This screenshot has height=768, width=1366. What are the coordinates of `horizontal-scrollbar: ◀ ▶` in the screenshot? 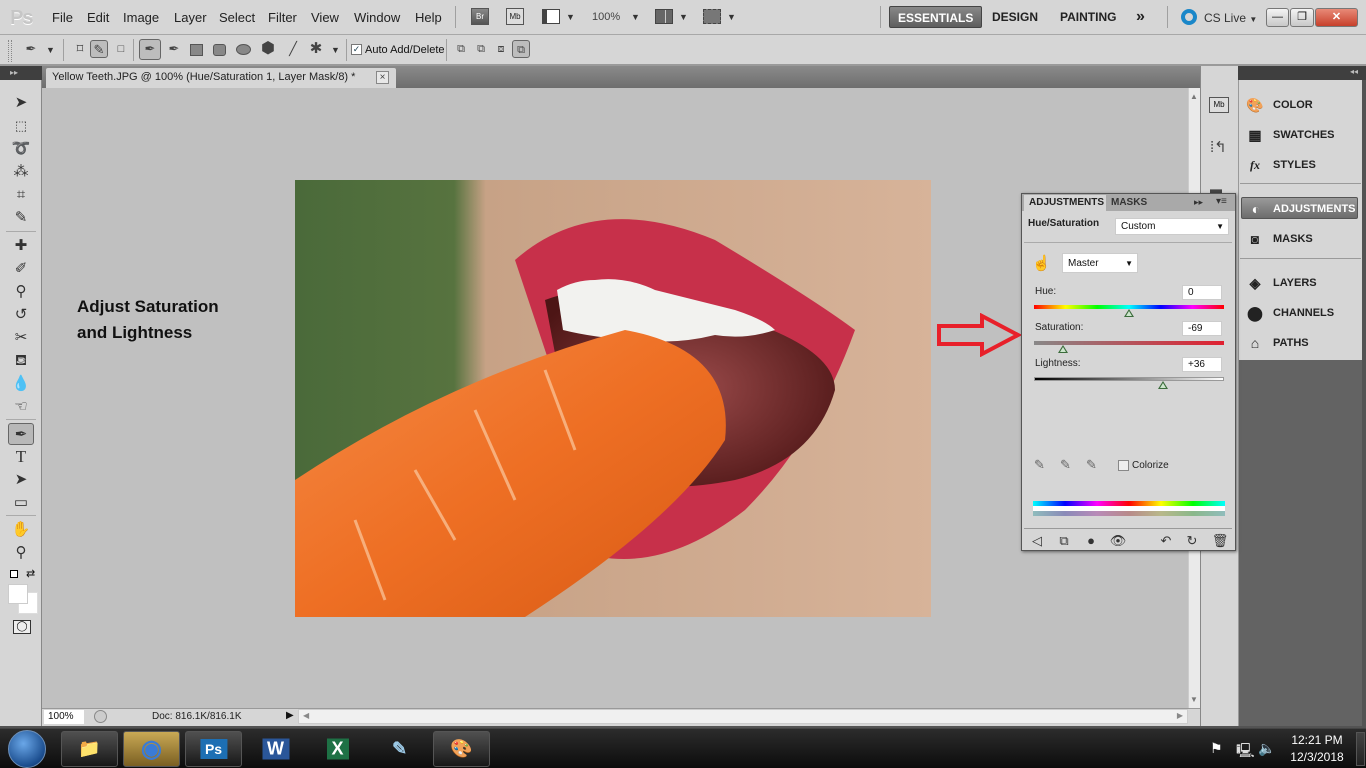 It's located at (743, 716).